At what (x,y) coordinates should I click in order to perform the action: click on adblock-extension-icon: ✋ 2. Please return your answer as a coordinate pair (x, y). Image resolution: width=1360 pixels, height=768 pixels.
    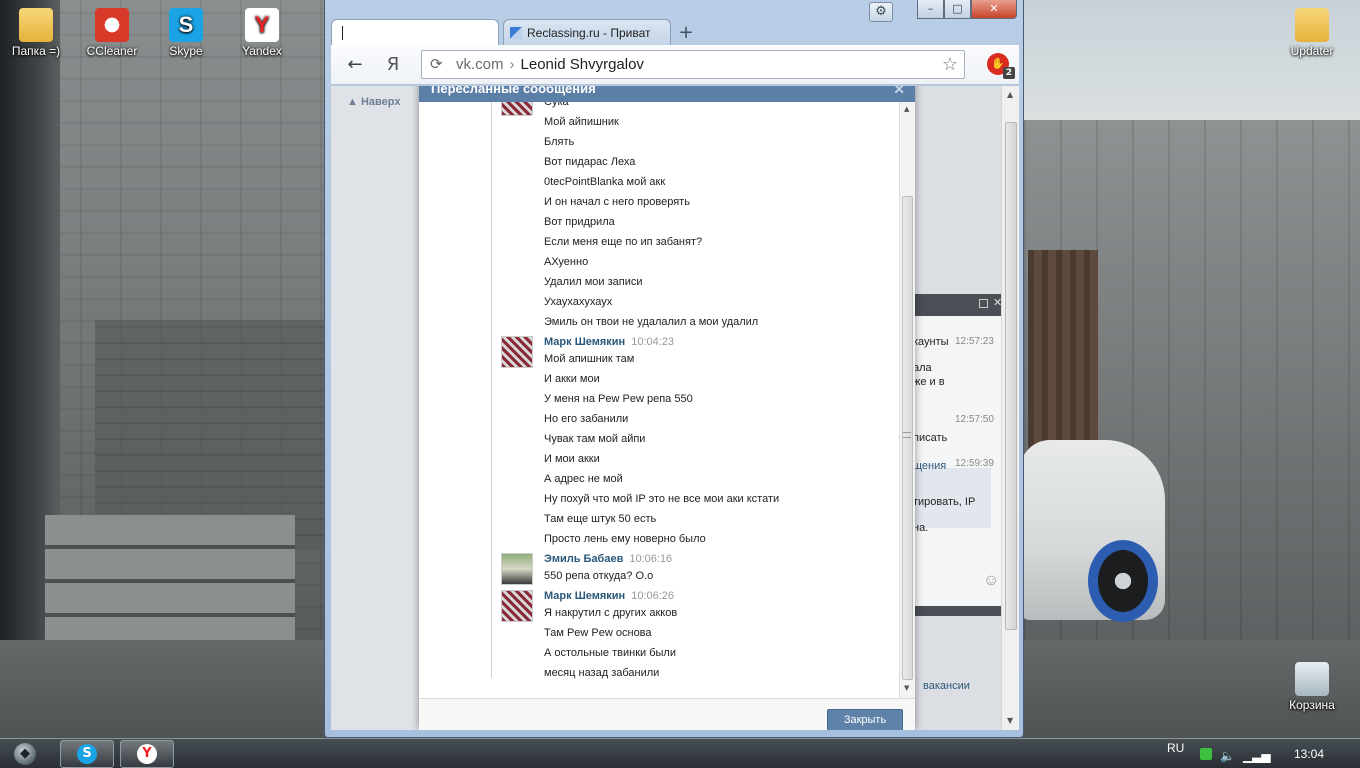
    Looking at the image, I should click on (1001, 66).